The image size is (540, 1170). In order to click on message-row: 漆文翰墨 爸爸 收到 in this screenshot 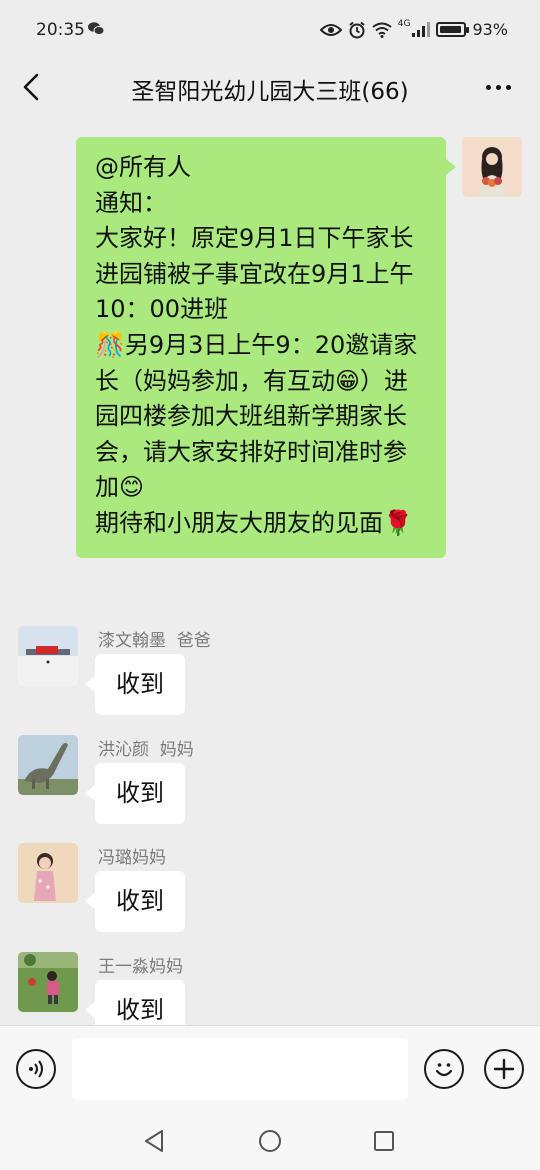, I will do `click(270, 676)`.